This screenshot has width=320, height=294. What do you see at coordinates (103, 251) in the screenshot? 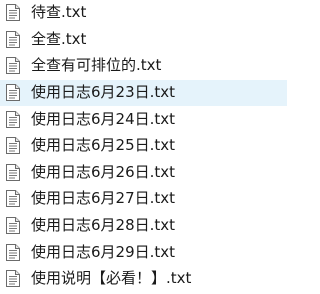
I see `file-name: 使用日志6月29日.txt` at bounding box center [103, 251].